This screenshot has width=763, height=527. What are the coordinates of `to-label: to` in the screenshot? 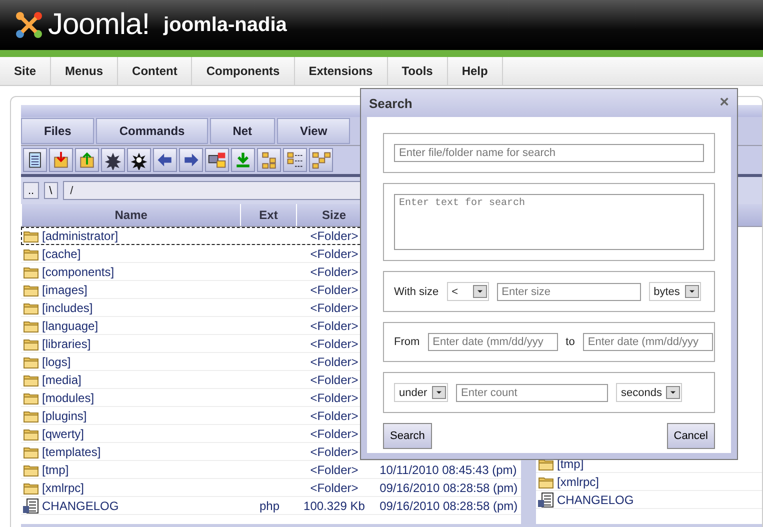 It's located at (570, 342).